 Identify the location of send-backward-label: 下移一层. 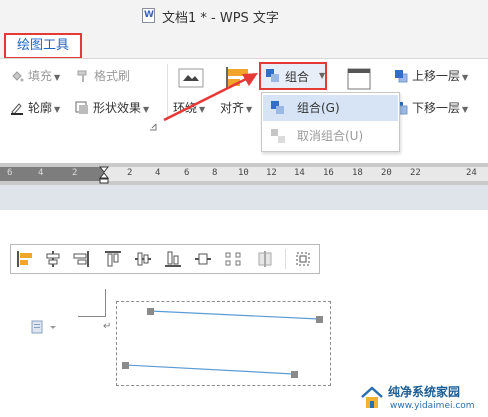
(436, 108).